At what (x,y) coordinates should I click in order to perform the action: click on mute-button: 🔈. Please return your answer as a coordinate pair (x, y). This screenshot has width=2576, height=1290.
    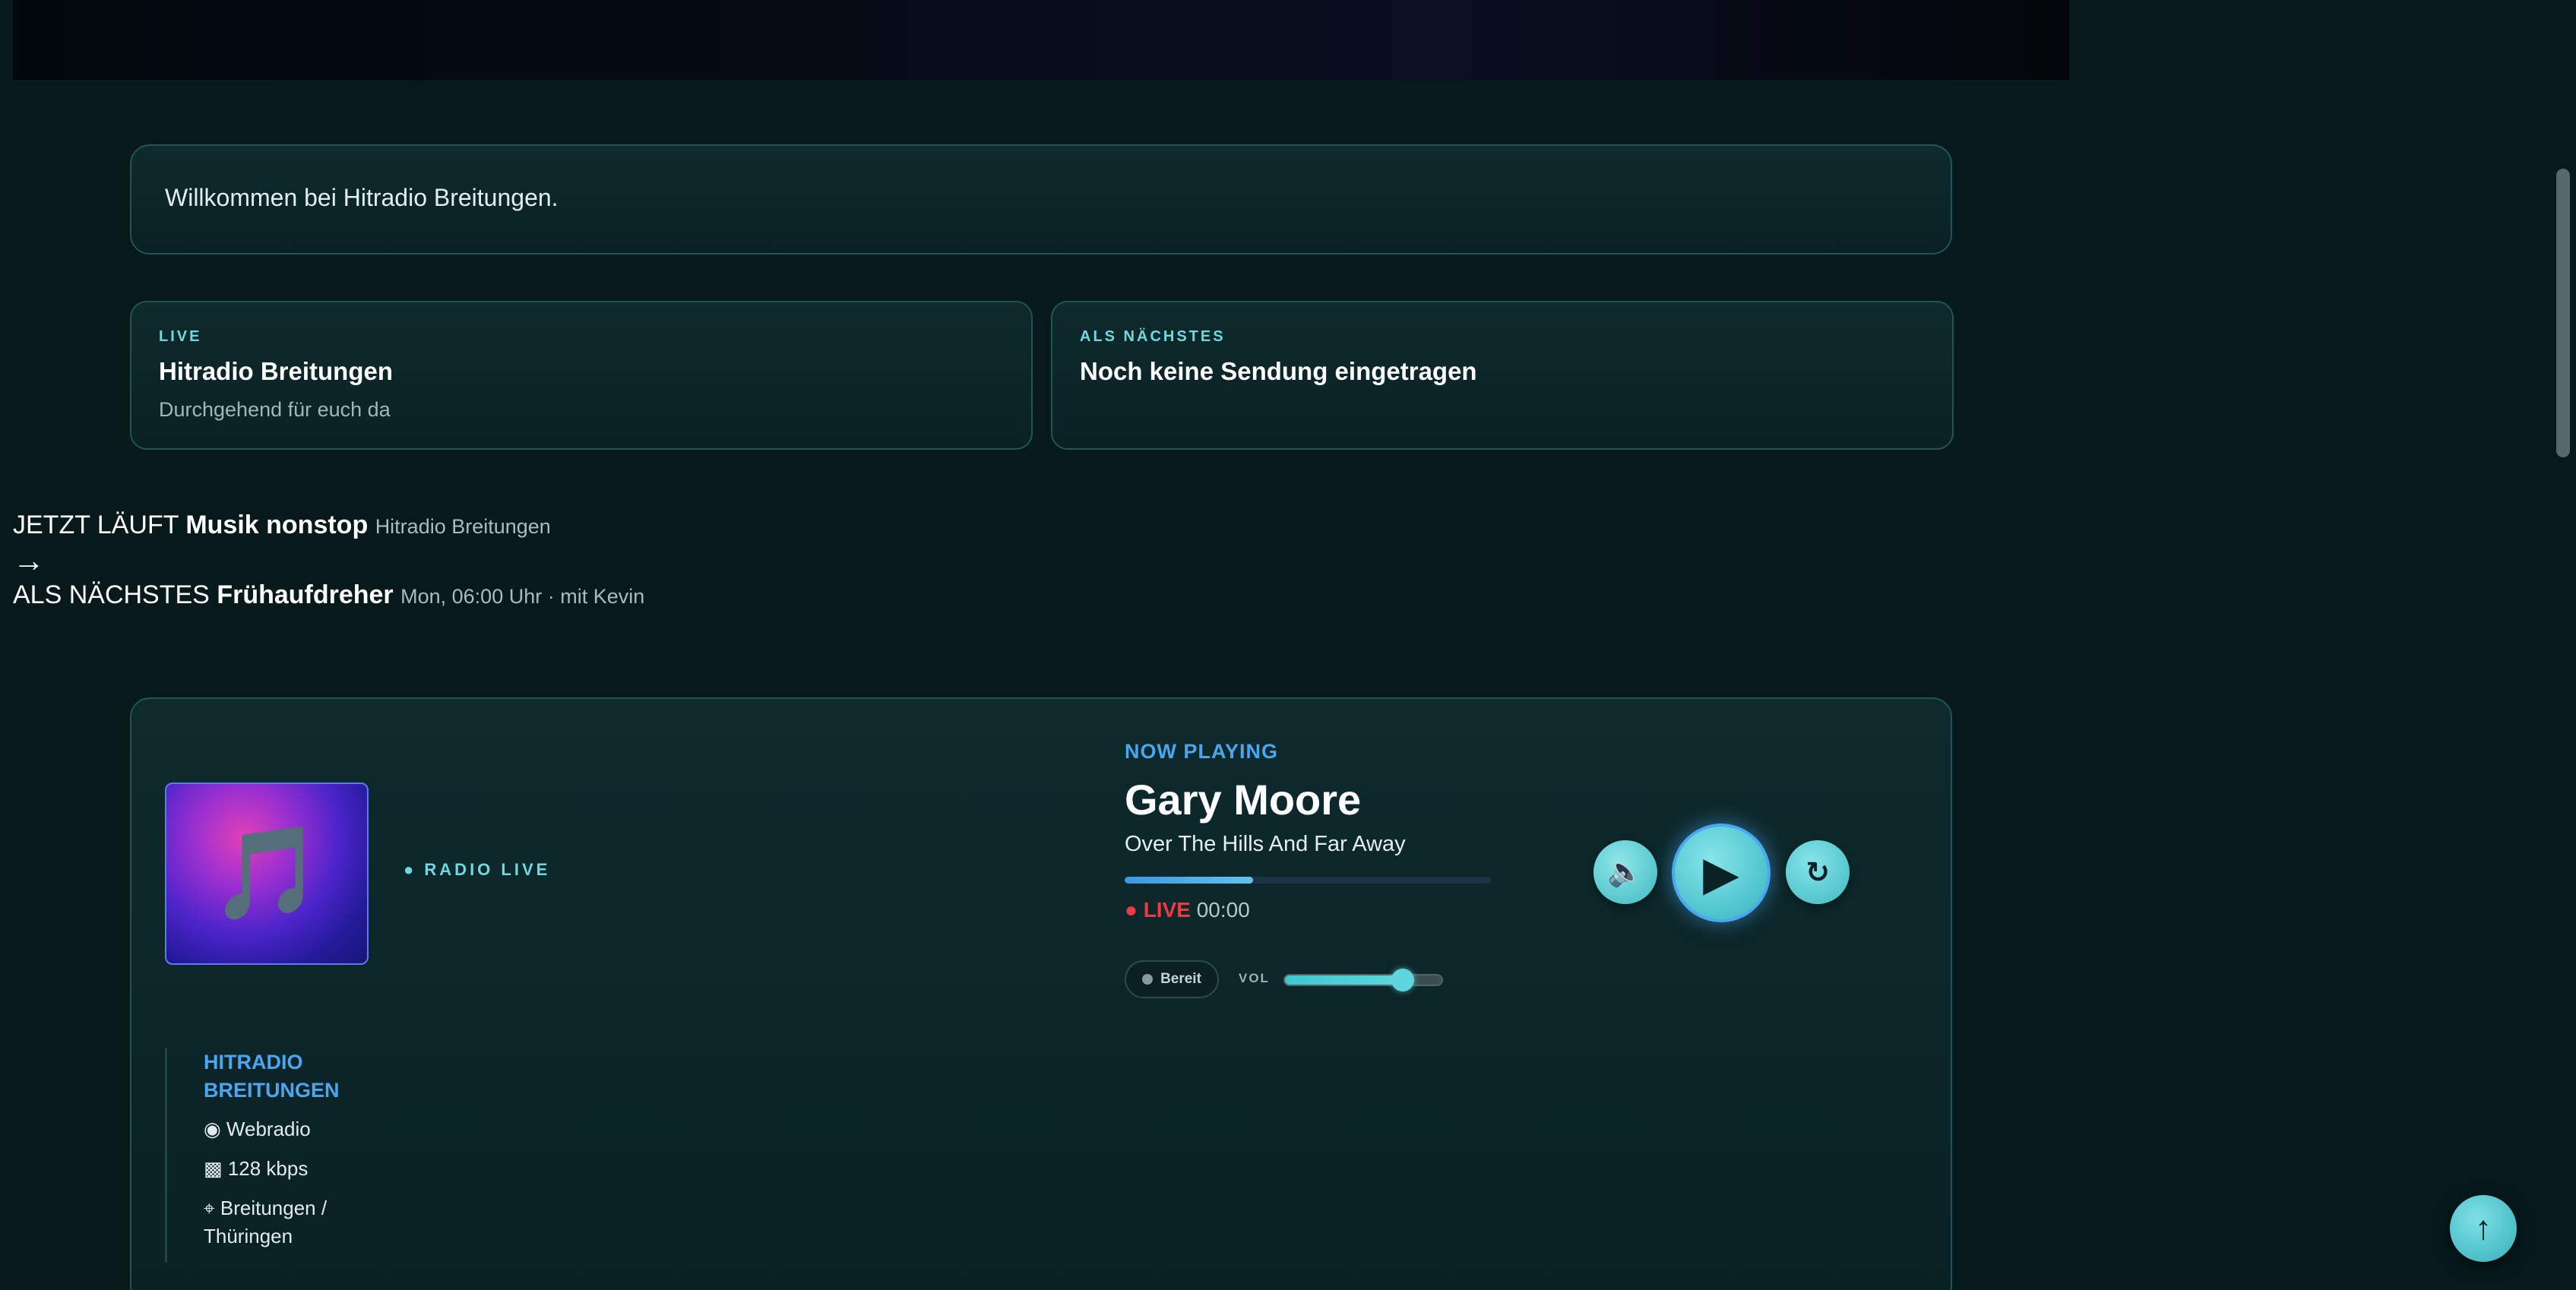
    Looking at the image, I should click on (1625, 872).